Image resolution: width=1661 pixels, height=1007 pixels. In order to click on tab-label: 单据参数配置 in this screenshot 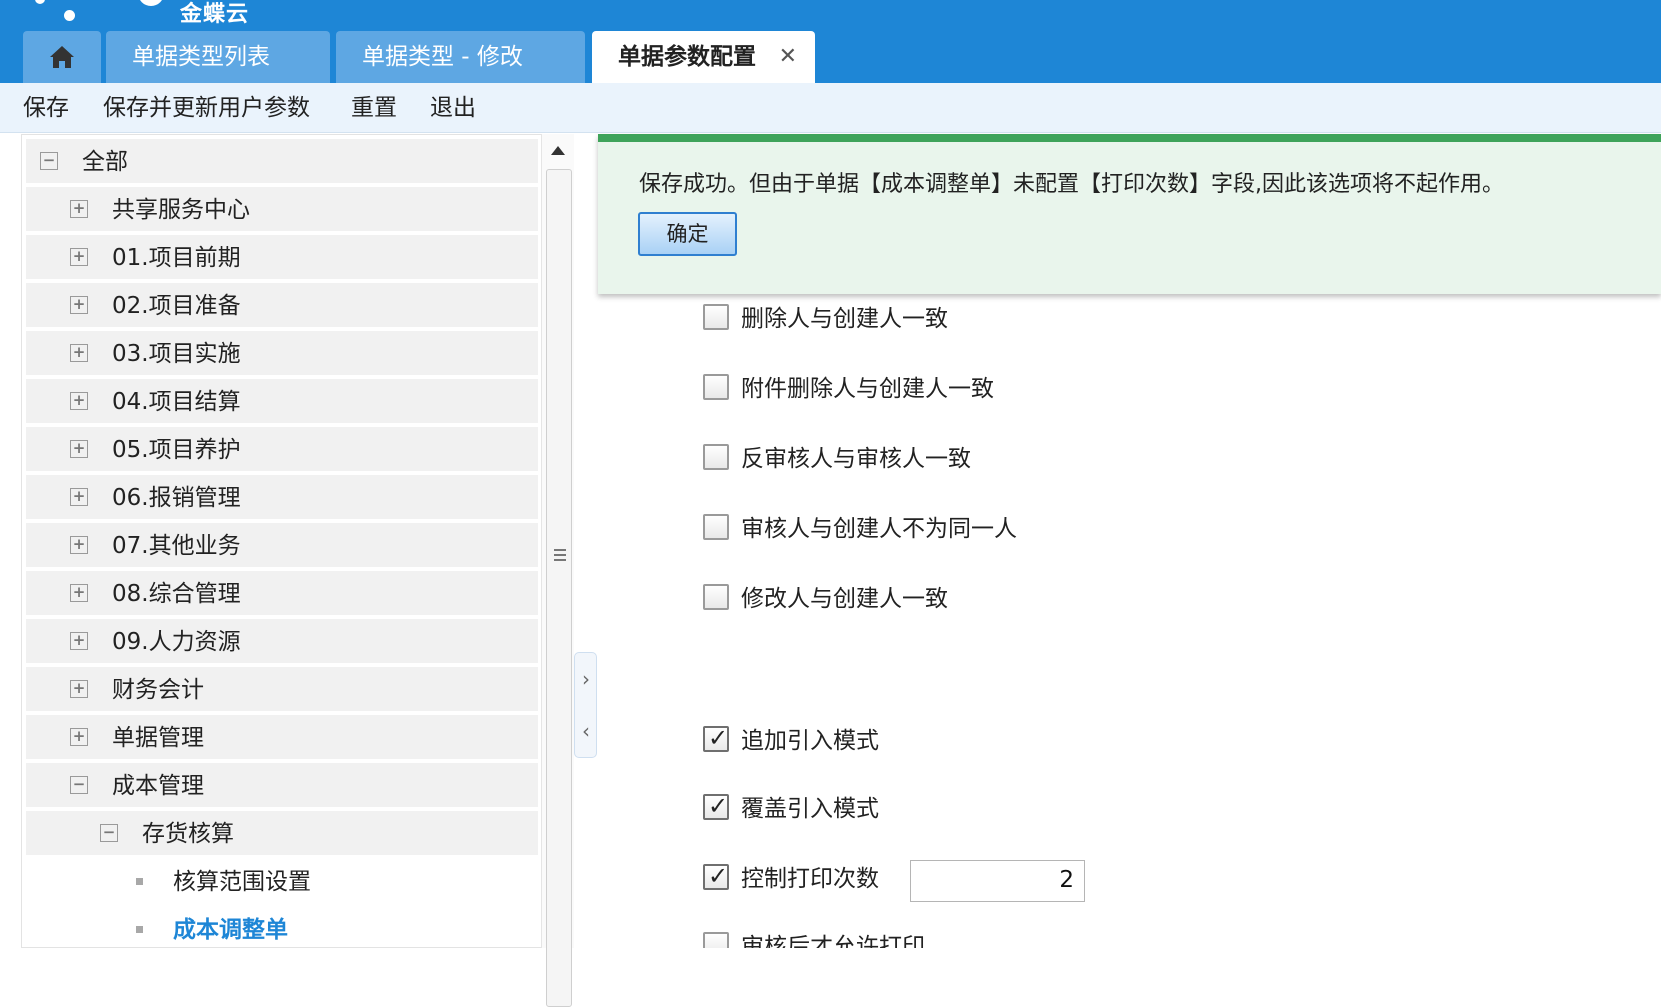, I will do `click(687, 57)`.